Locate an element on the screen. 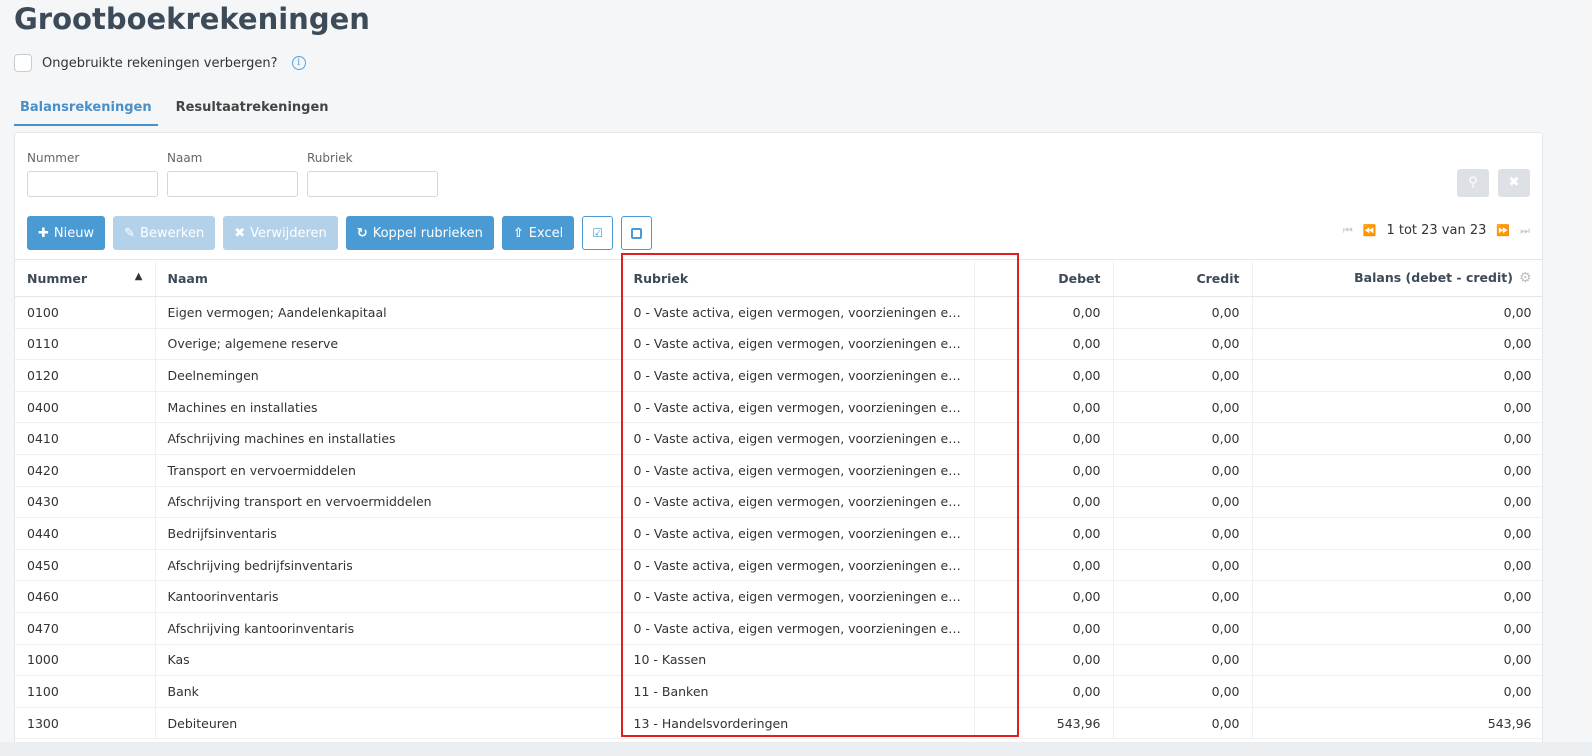 Image resolution: width=1592 pixels, height=756 pixels. filter-bar: Nummer Naam Rubriek is located at coordinates (232, 174).